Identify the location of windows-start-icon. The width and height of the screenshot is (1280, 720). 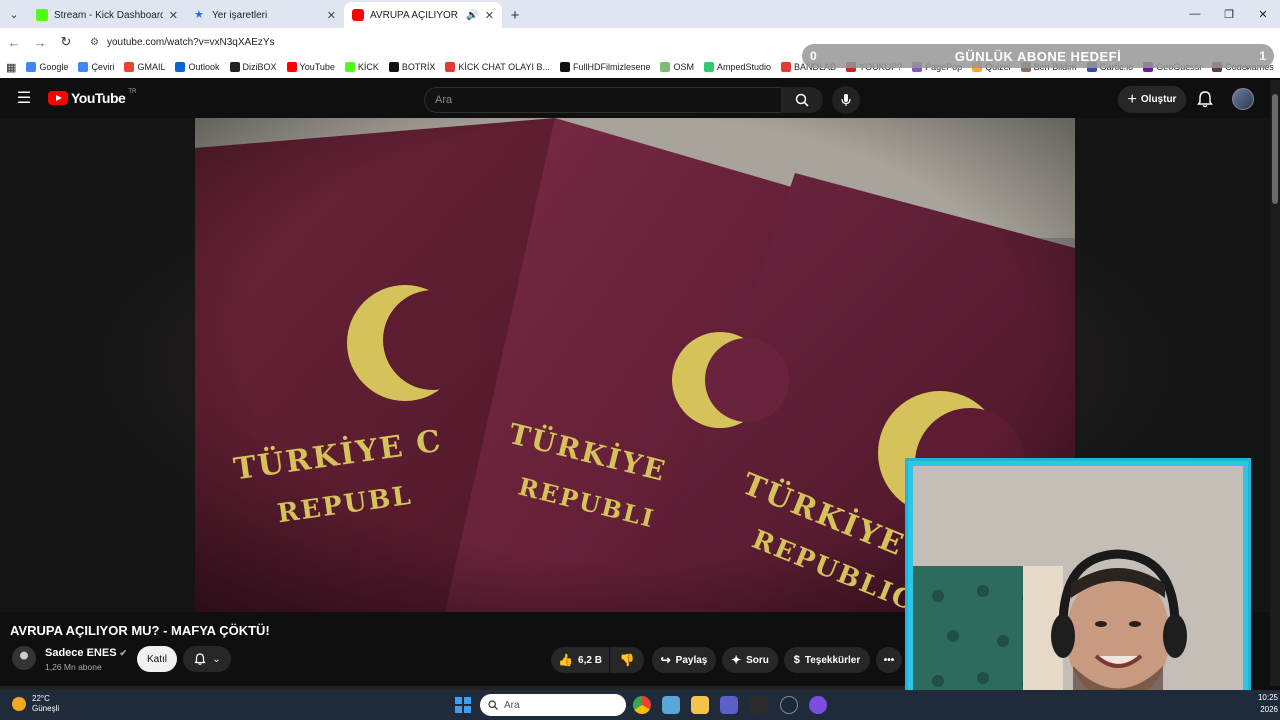
(463, 705).